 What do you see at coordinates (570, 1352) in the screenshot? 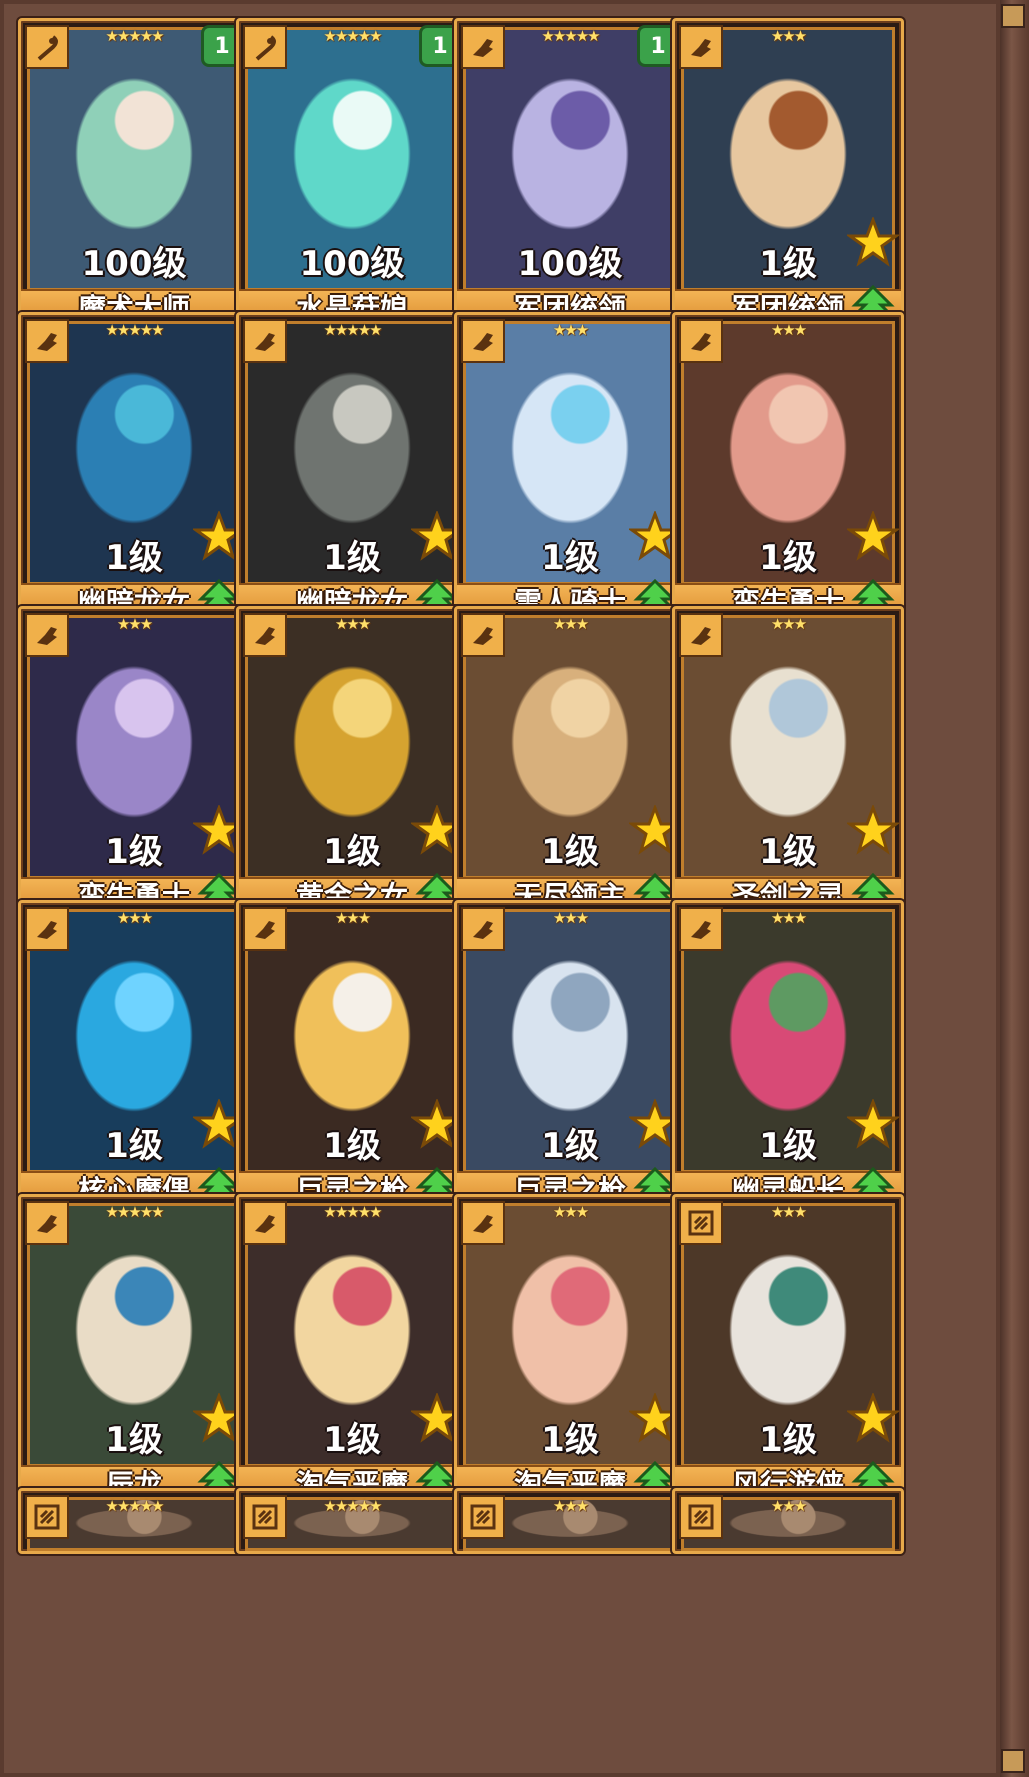
I see `hero-card: ★★★ 1级 淘气恶魔` at bounding box center [570, 1352].